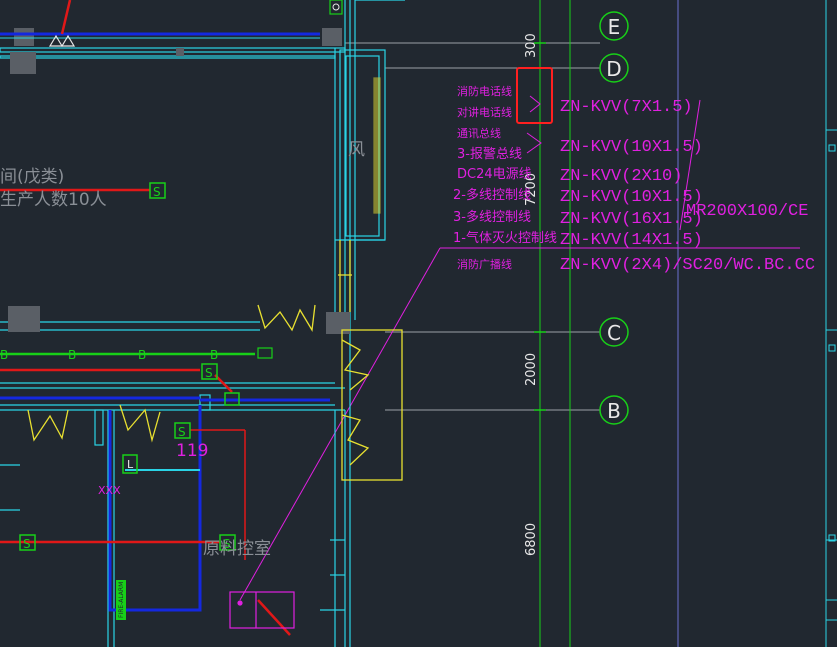 Image resolution: width=837 pixels, height=647 pixels. Describe the element at coordinates (492, 217) in the screenshot. I see `cable-label-3-multiline: 3-多线控制线` at that location.